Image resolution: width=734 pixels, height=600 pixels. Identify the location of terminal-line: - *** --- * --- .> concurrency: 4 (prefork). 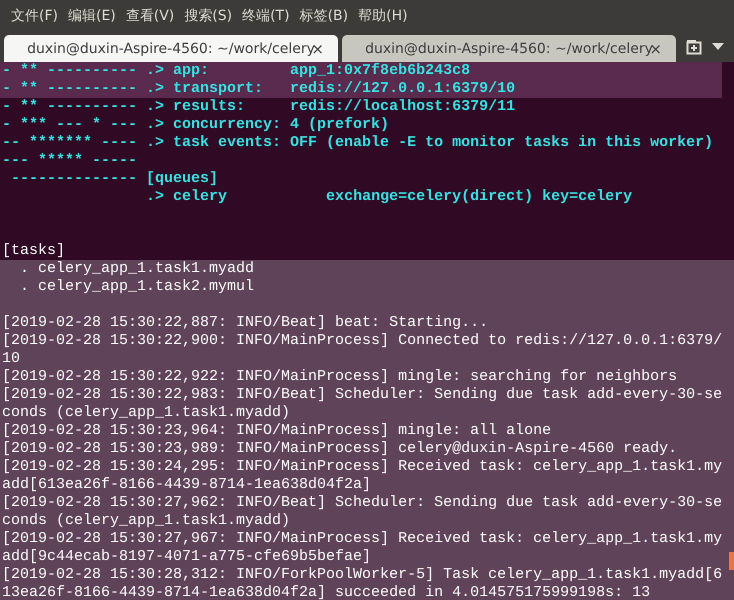
(195, 125).